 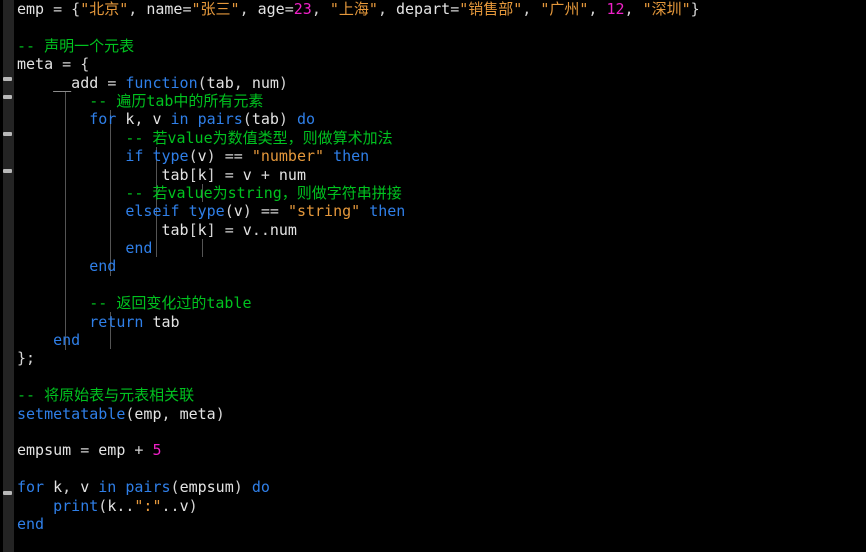 I want to click on token-punc: ] =, so click(x=224, y=174).